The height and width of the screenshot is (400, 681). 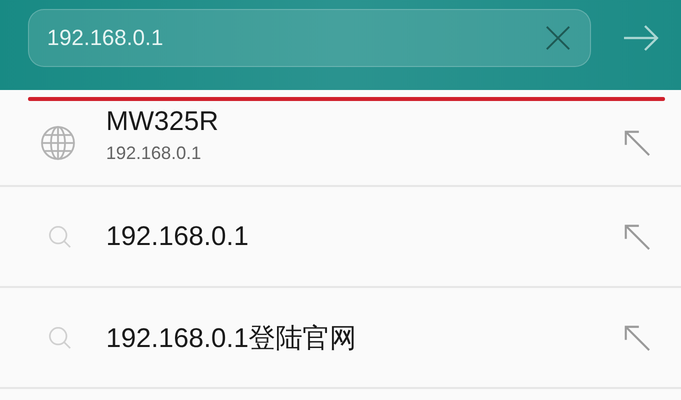 What do you see at coordinates (105, 38) in the screenshot?
I see `address-text: 192.168.0.1` at bounding box center [105, 38].